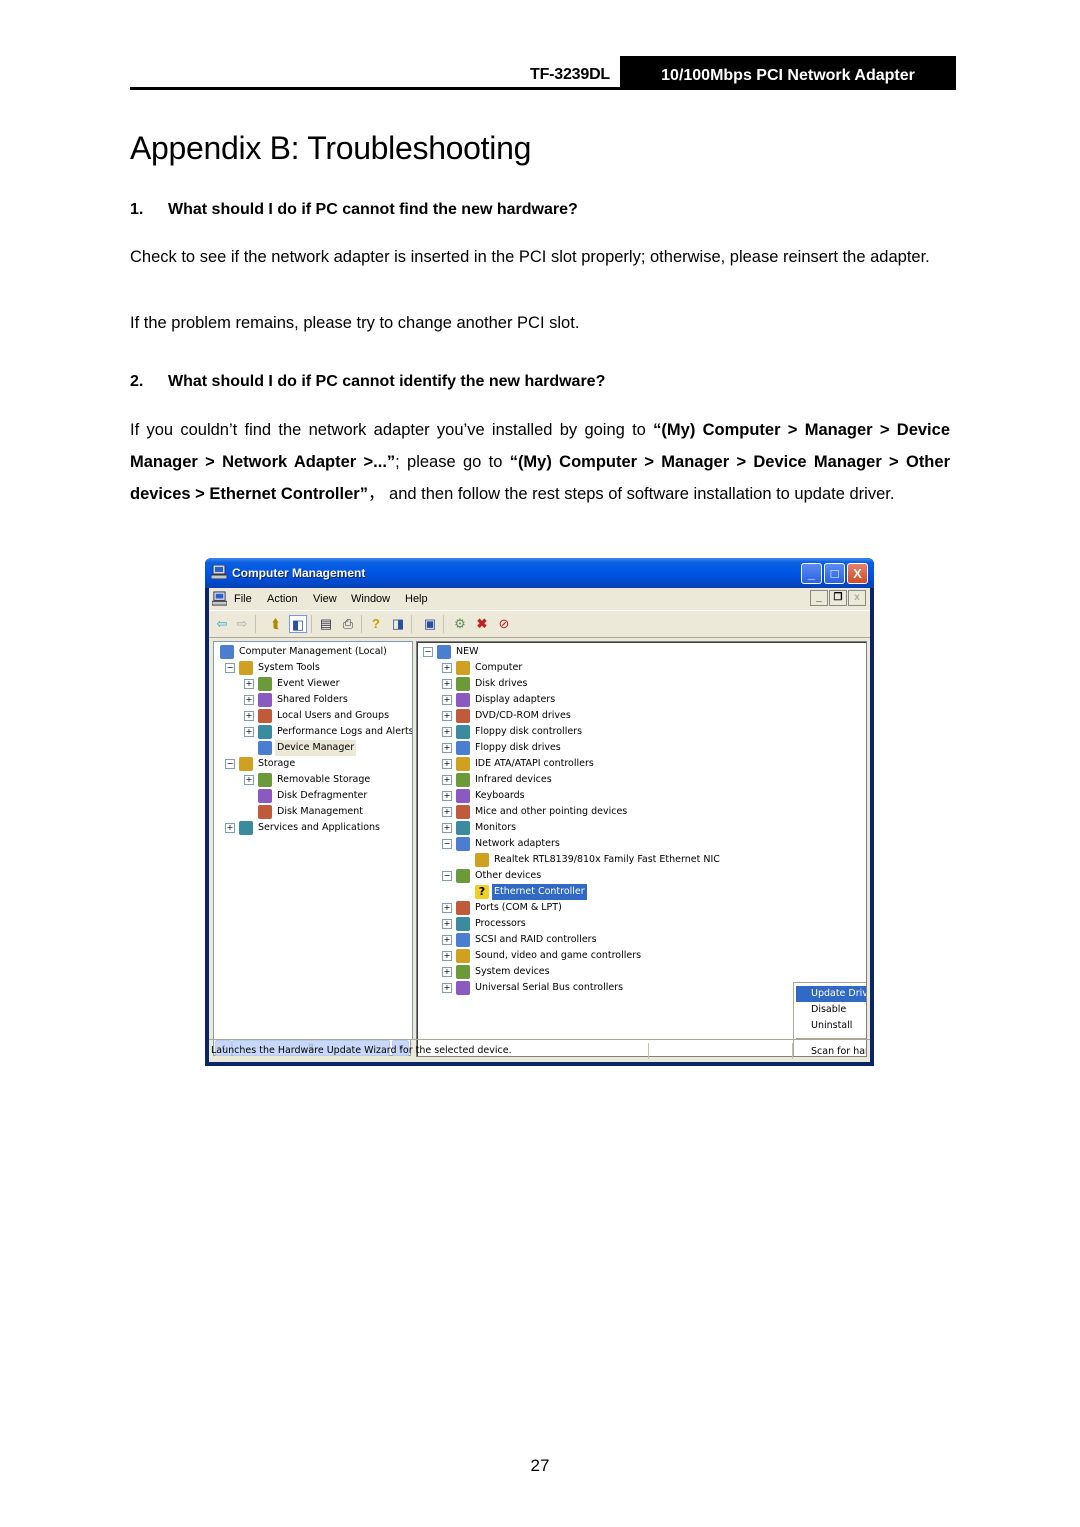  I want to click on tree-item-disk-drives: + Disk drives, so click(641, 684).